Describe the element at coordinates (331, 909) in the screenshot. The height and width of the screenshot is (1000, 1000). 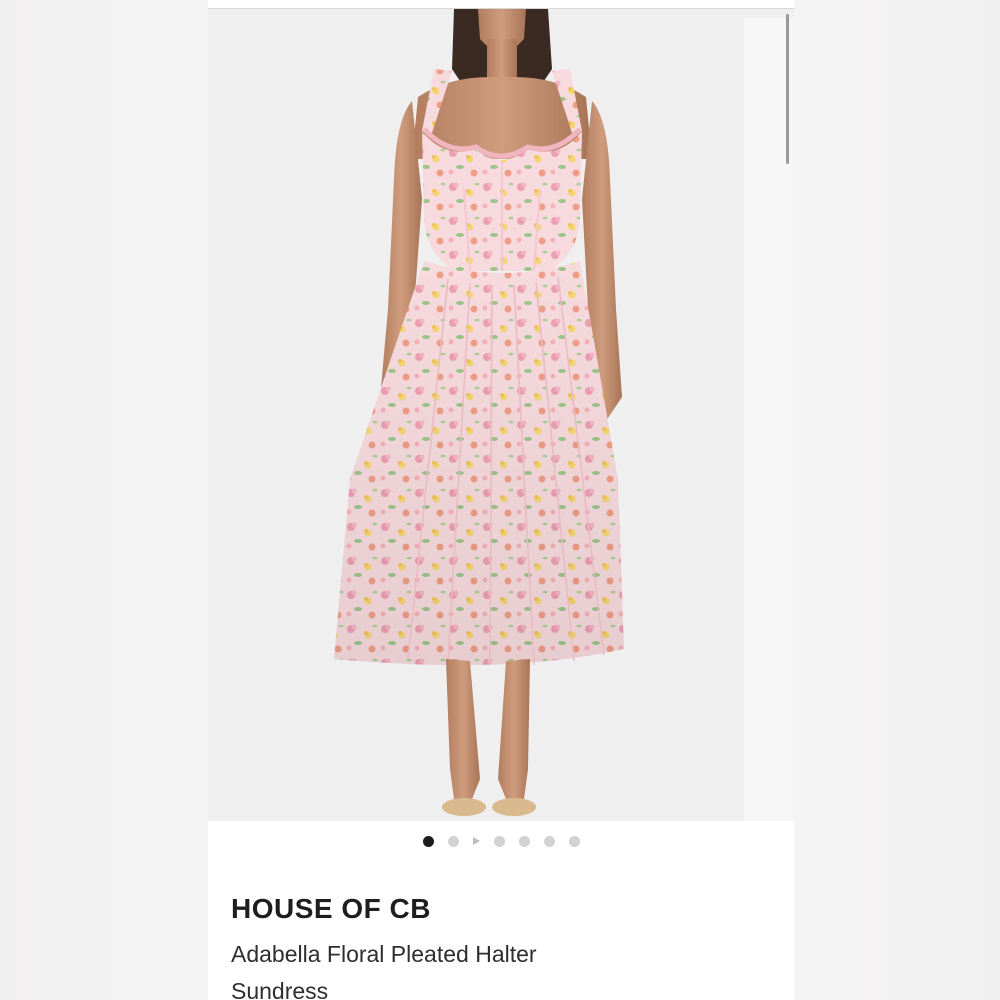
I see `brand-name: HOUSE OF CB` at that location.